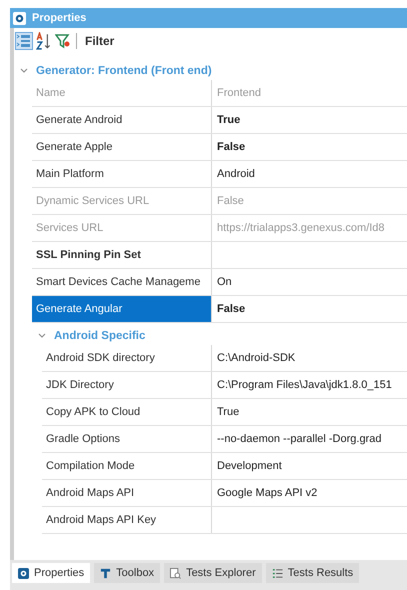  Describe the element at coordinates (265, 493) in the screenshot. I see `property-value: Google Maps API v2` at that location.